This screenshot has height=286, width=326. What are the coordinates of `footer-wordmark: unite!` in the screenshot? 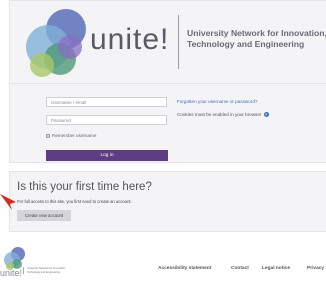 It's located at (11, 273).